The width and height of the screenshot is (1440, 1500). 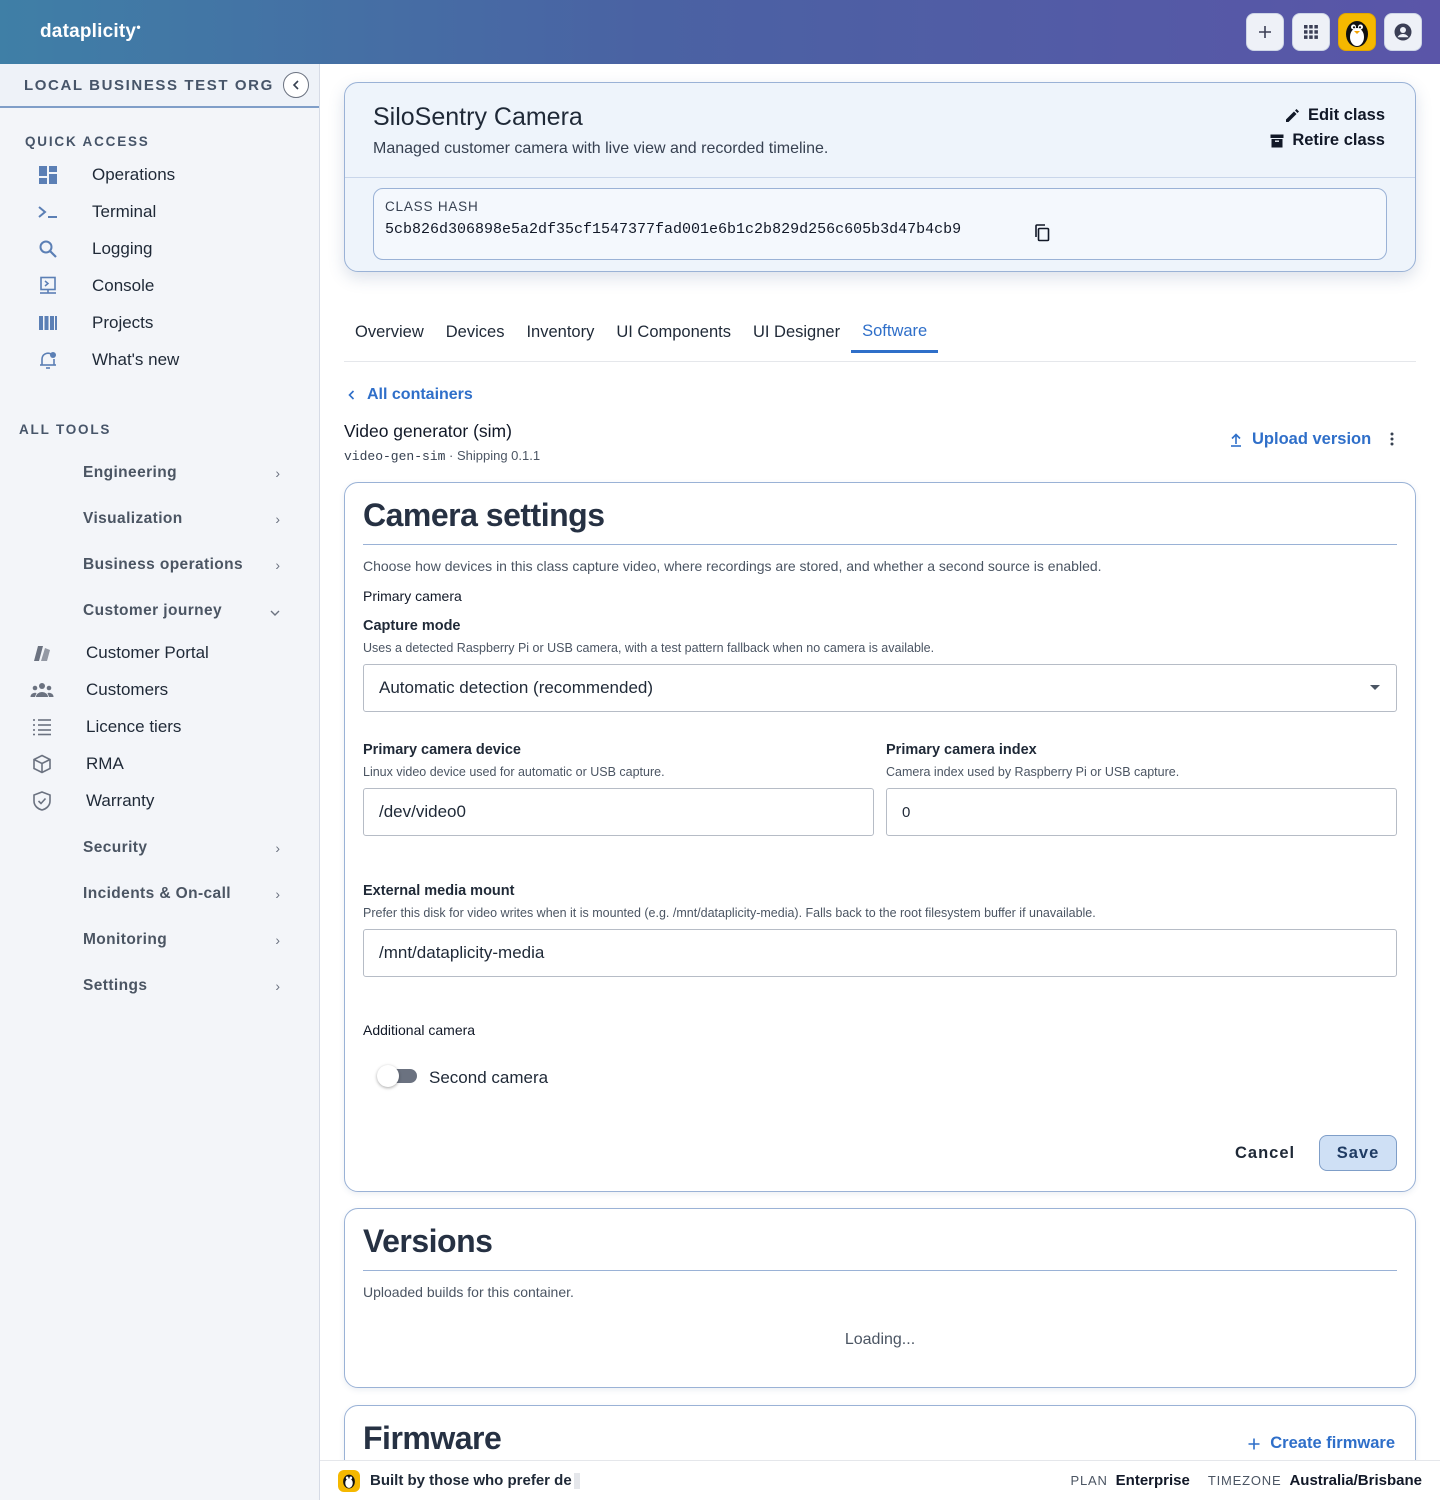 I want to click on apps-button, so click(x=1311, y=32).